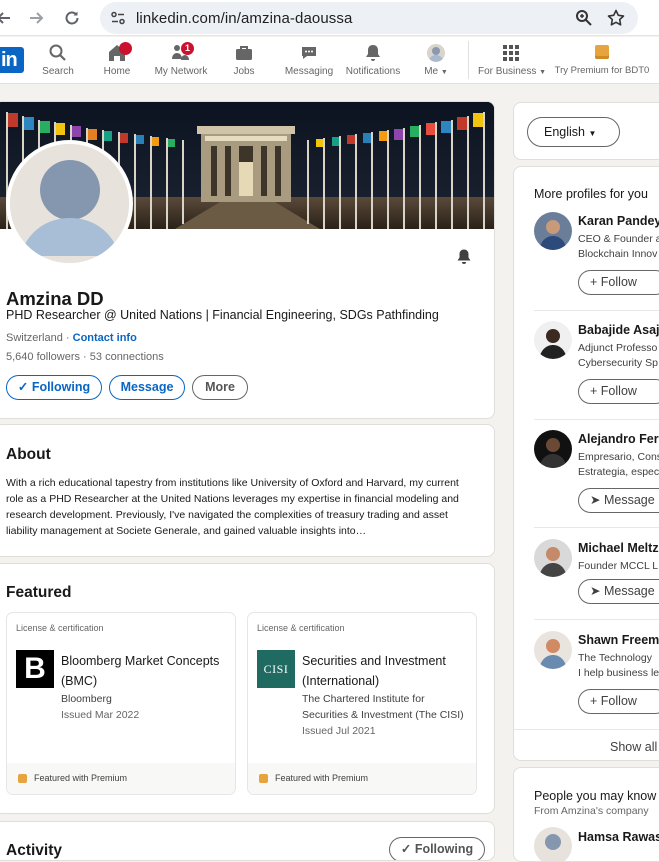  What do you see at coordinates (309, 71) in the screenshot?
I see `nav-messaging-label: Messaging` at bounding box center [309, 71].